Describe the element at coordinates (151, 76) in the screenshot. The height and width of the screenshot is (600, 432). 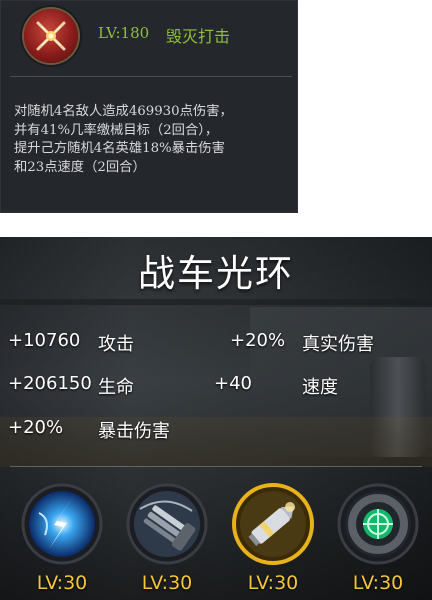
I see `tooltip-divider` at that location.